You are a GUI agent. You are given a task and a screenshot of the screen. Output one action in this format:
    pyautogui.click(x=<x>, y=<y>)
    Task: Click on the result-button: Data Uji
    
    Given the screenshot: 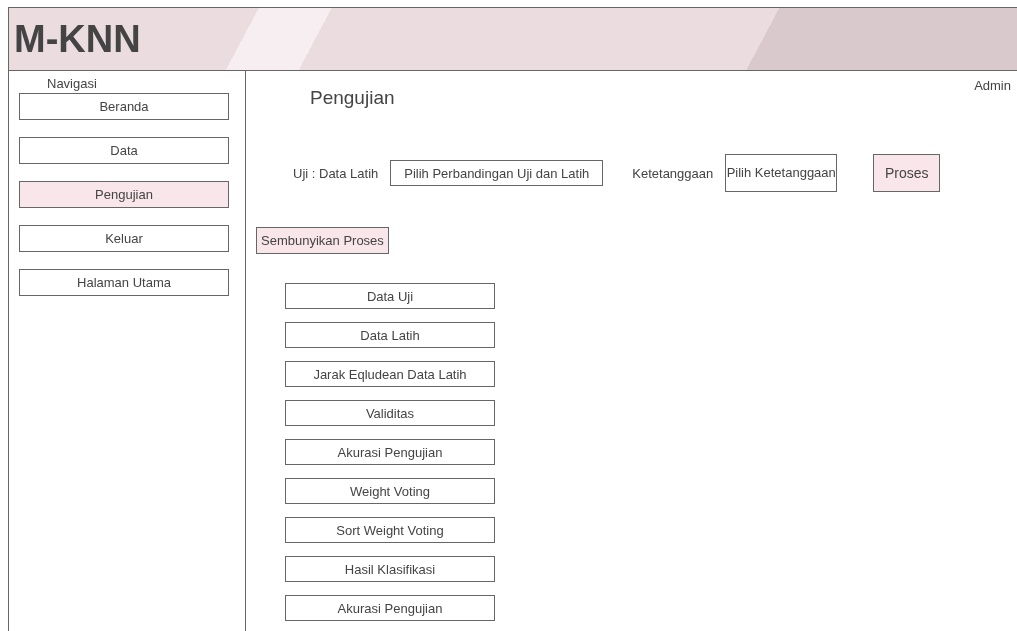 What is the action you would take?
    pyautogui.click(x=390, y=296)
    